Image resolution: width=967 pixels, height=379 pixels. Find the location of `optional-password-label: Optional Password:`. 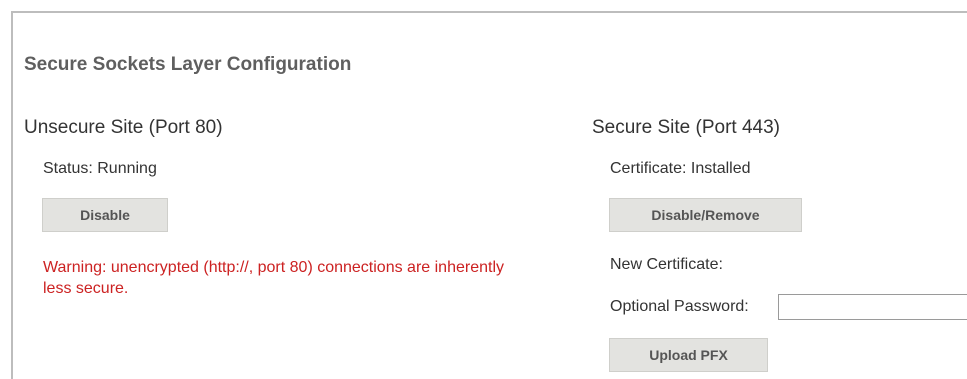

optional-password-label: Optional Password: is located at coordinates (679, 306).